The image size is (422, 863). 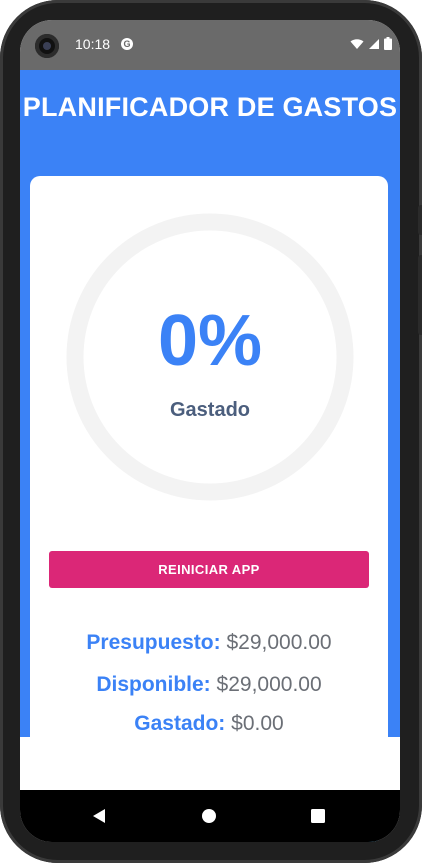 What do you see at coordinates (357, 43) in the screenshot?
I see `wifi-icon` at bounding box center [357, 43].